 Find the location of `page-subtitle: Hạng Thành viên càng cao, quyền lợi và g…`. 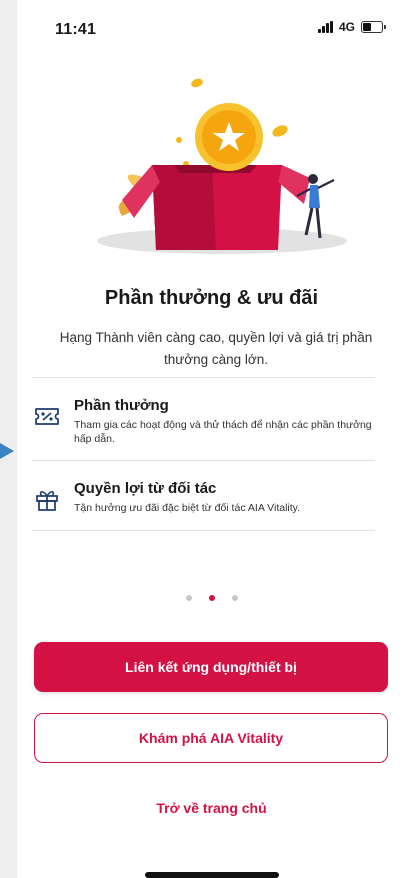

page-subtitle: Hạng Thành viên càng cao, quyền lợi và g… is located at coordinates (216, 348).